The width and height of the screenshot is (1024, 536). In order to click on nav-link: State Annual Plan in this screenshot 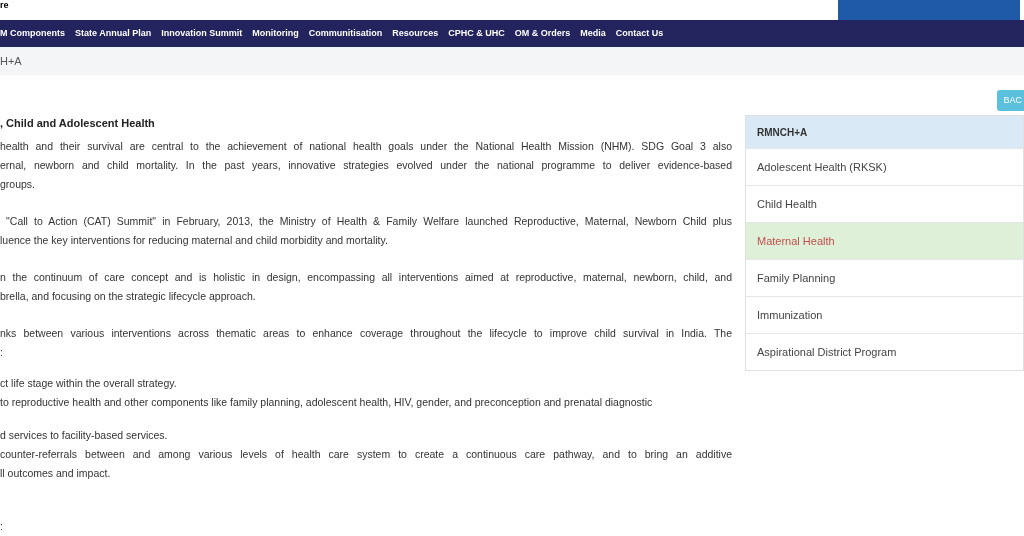, I will do `click(113, 33)`.